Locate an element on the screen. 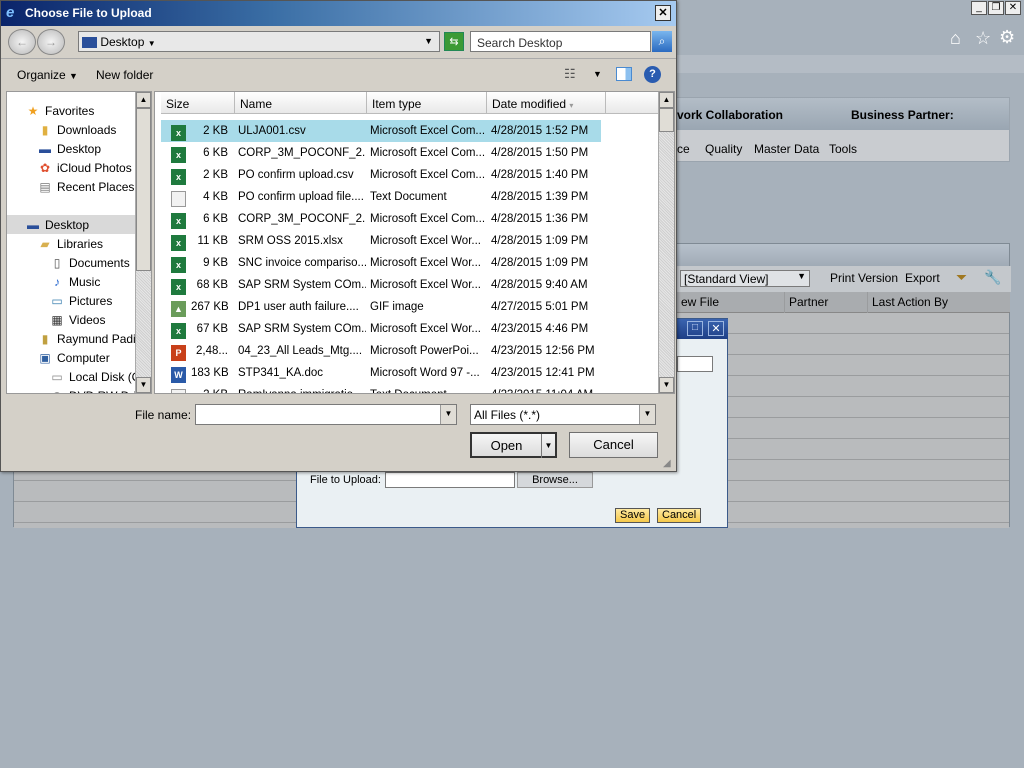  filter-icon: ⏷ is located at coordinates (961, 277).